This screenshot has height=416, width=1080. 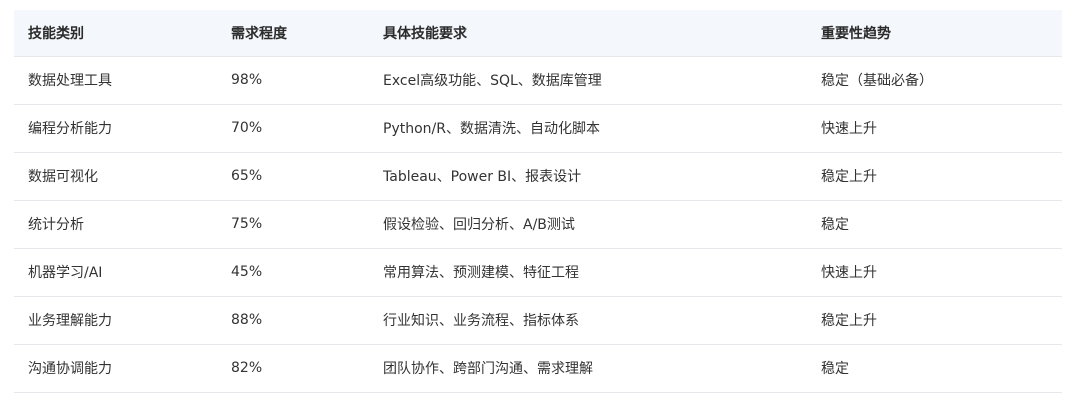 What do you see at coordinates (247, 80) in the screenshot?
I see `cell-demand-level: 98%` at bounding box center [247, 80].